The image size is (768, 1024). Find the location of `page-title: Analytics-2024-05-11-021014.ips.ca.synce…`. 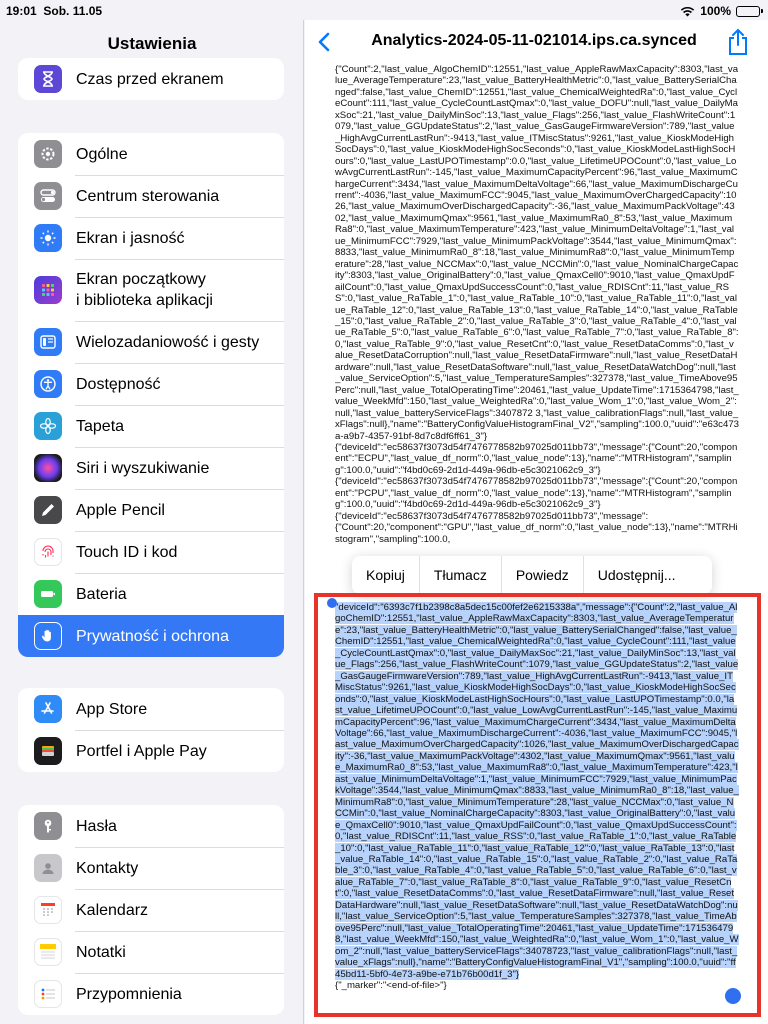

page-title: Analytics-2024-05-11-021014.ips.ca.synce… is located at coordinates (534, 40).